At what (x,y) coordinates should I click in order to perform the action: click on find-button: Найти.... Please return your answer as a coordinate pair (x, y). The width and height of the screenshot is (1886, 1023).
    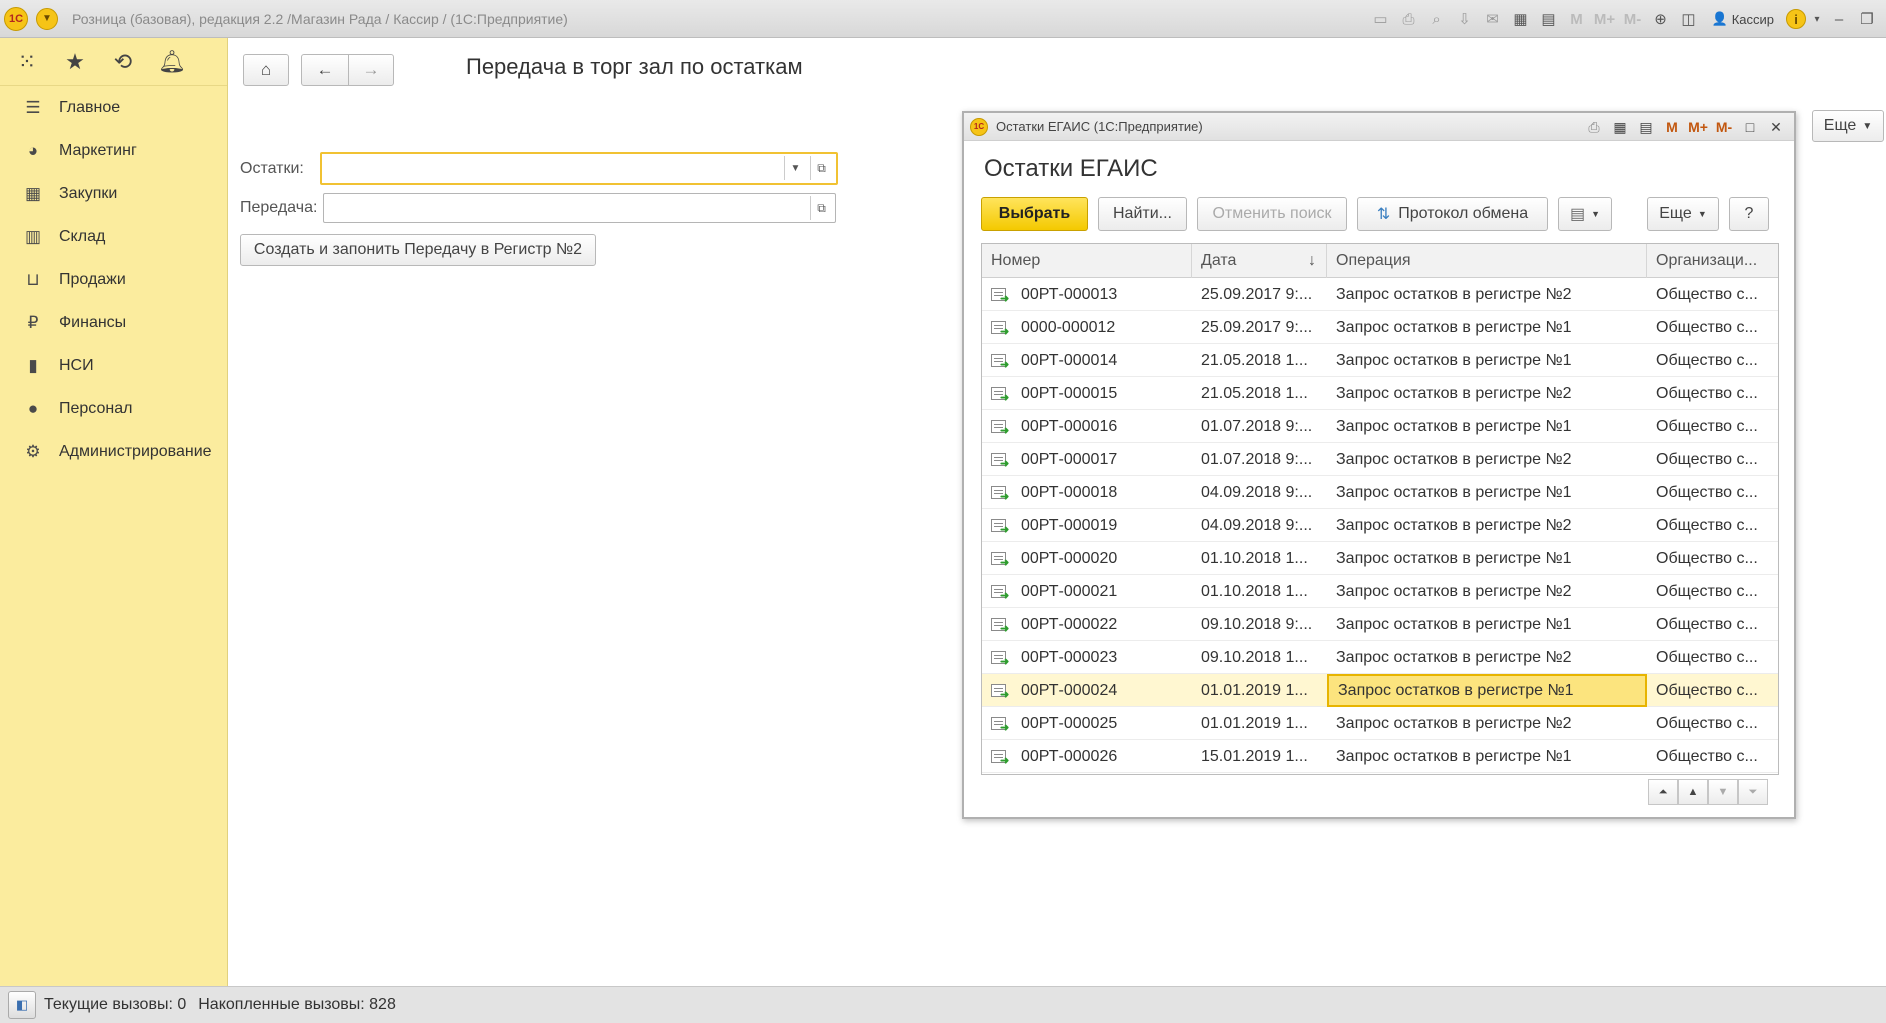
    Looking at the image, I should click on (1142, 214).